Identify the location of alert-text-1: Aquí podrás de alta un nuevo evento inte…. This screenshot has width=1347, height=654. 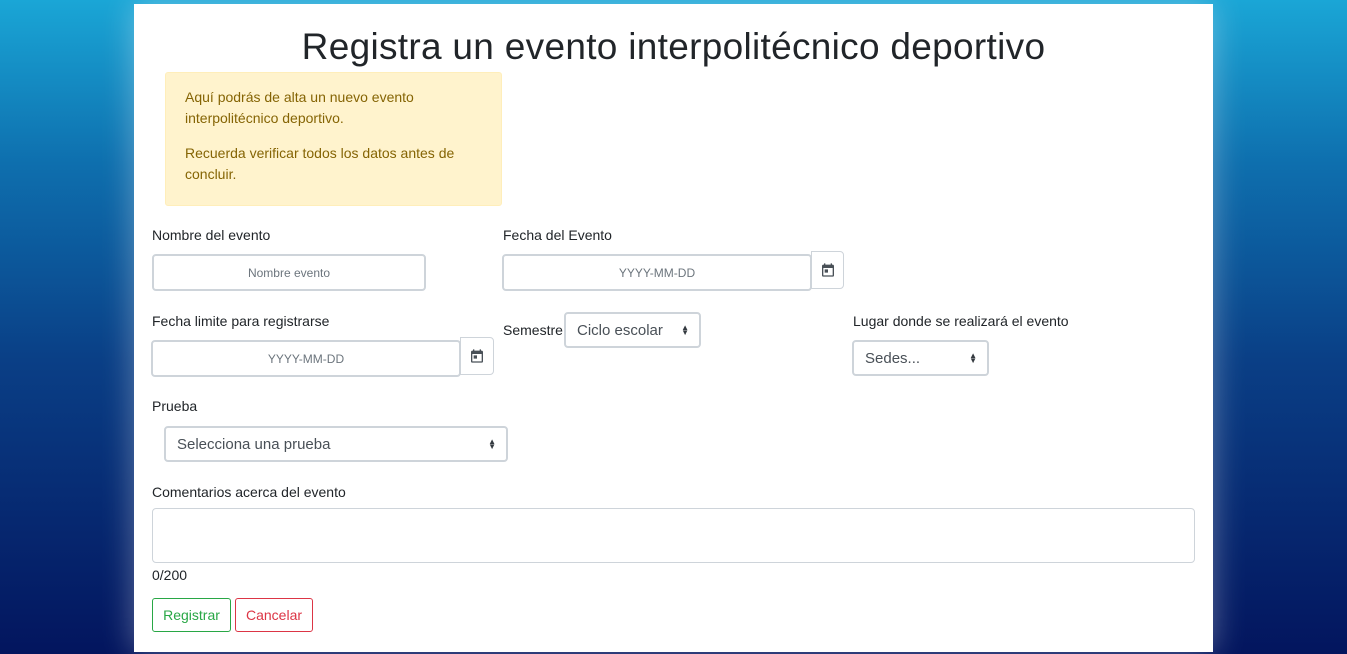
(299, 107).